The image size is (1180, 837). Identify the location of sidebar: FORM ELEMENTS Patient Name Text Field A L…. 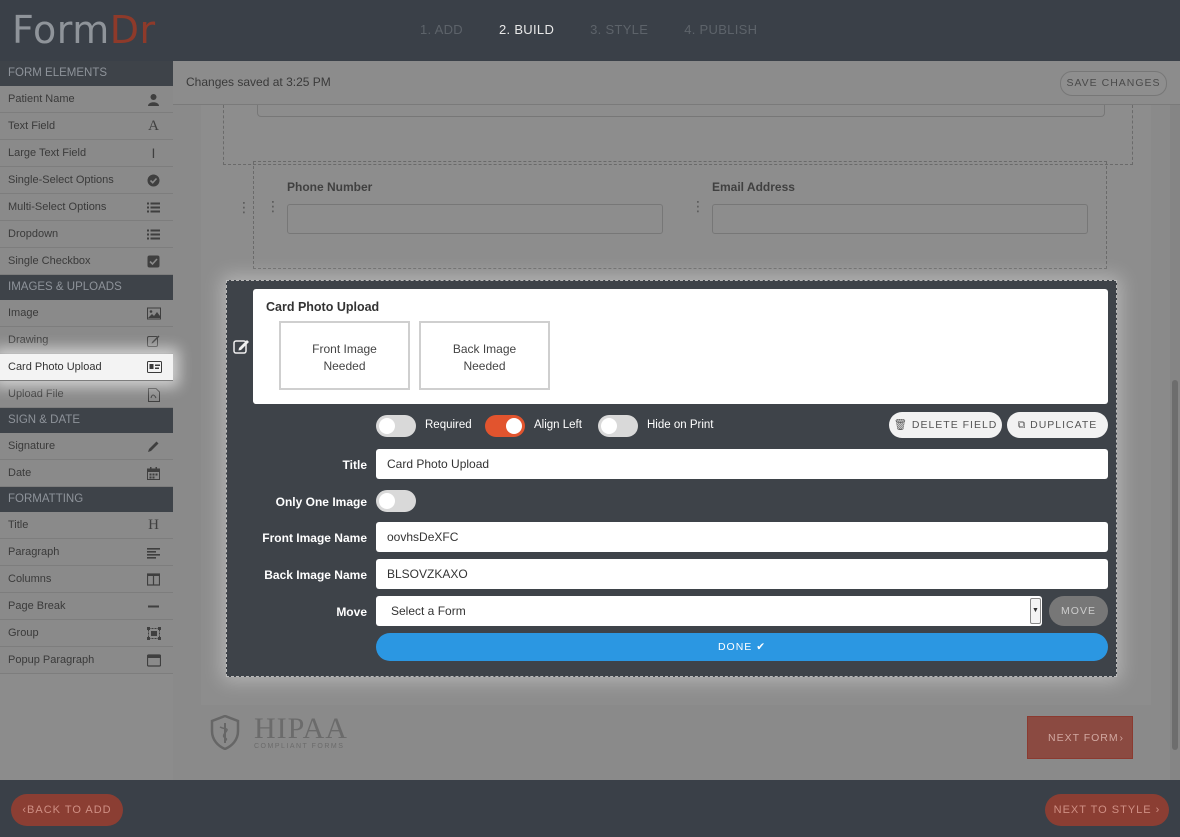
(86, 420).